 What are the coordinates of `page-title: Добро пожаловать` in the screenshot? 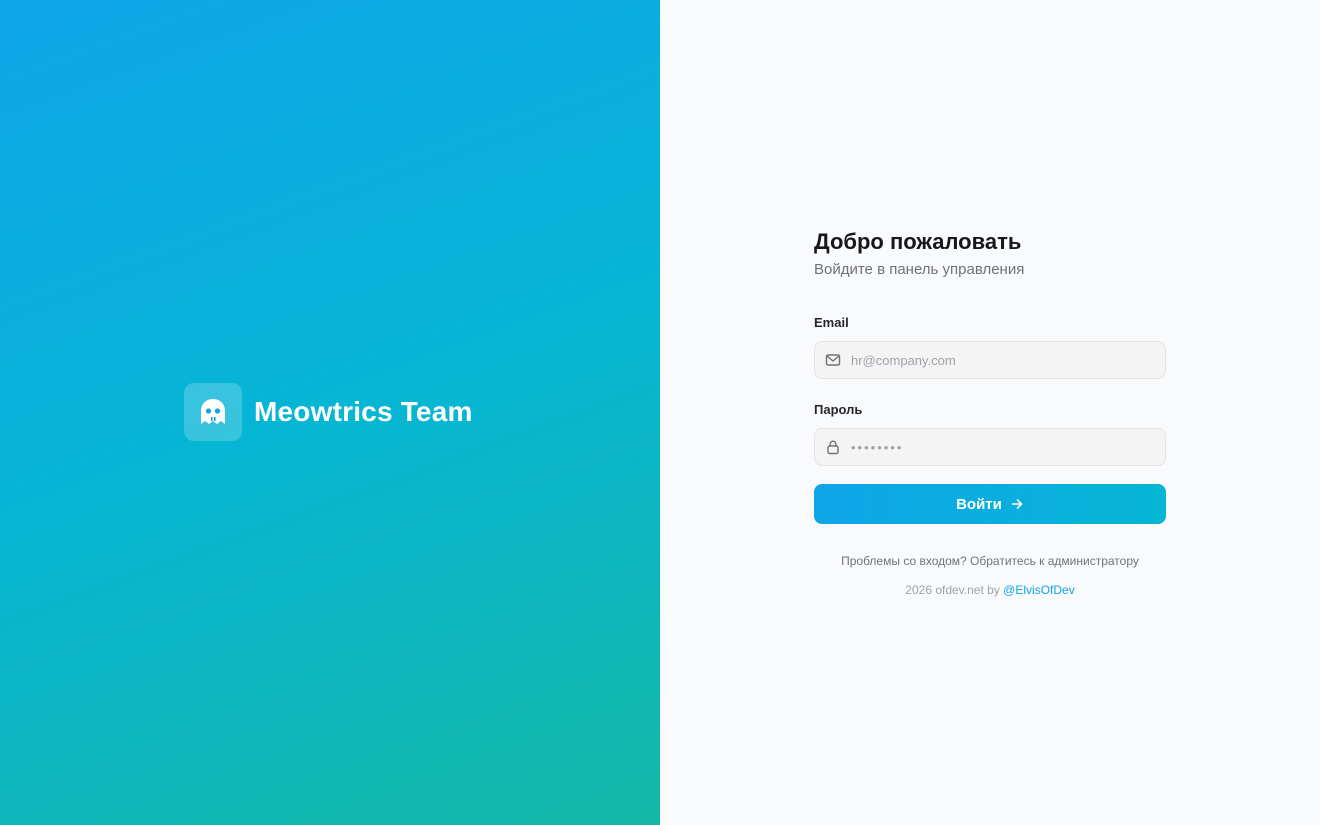 It's located at (918, 241).